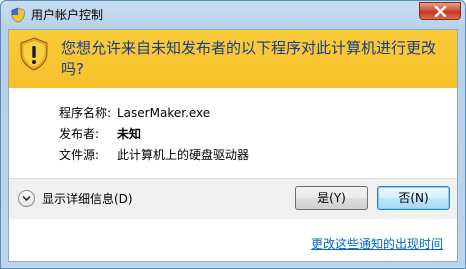 Image resolution: width=466 pixels, height=269 pixels. I want to click on chevron-down-icon, so click(26, 198).